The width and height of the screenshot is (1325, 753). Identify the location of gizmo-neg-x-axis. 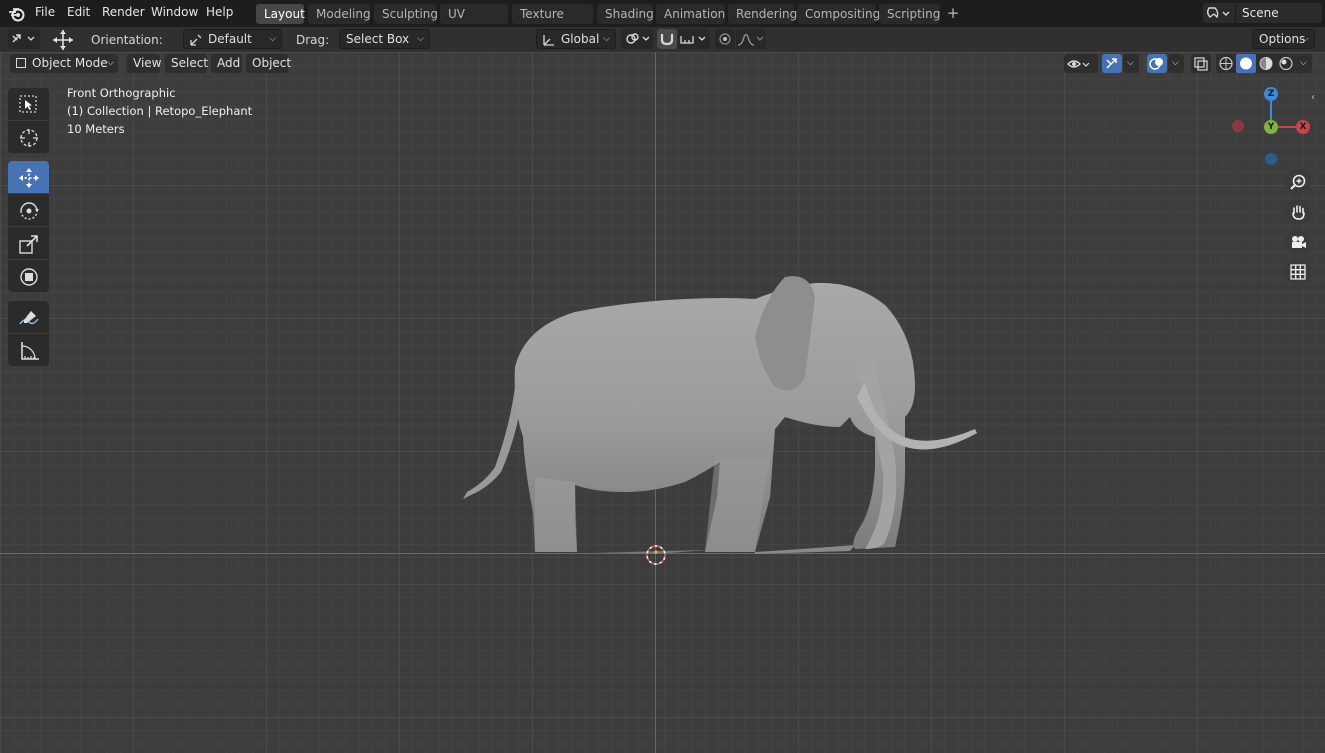
(1238, 126).